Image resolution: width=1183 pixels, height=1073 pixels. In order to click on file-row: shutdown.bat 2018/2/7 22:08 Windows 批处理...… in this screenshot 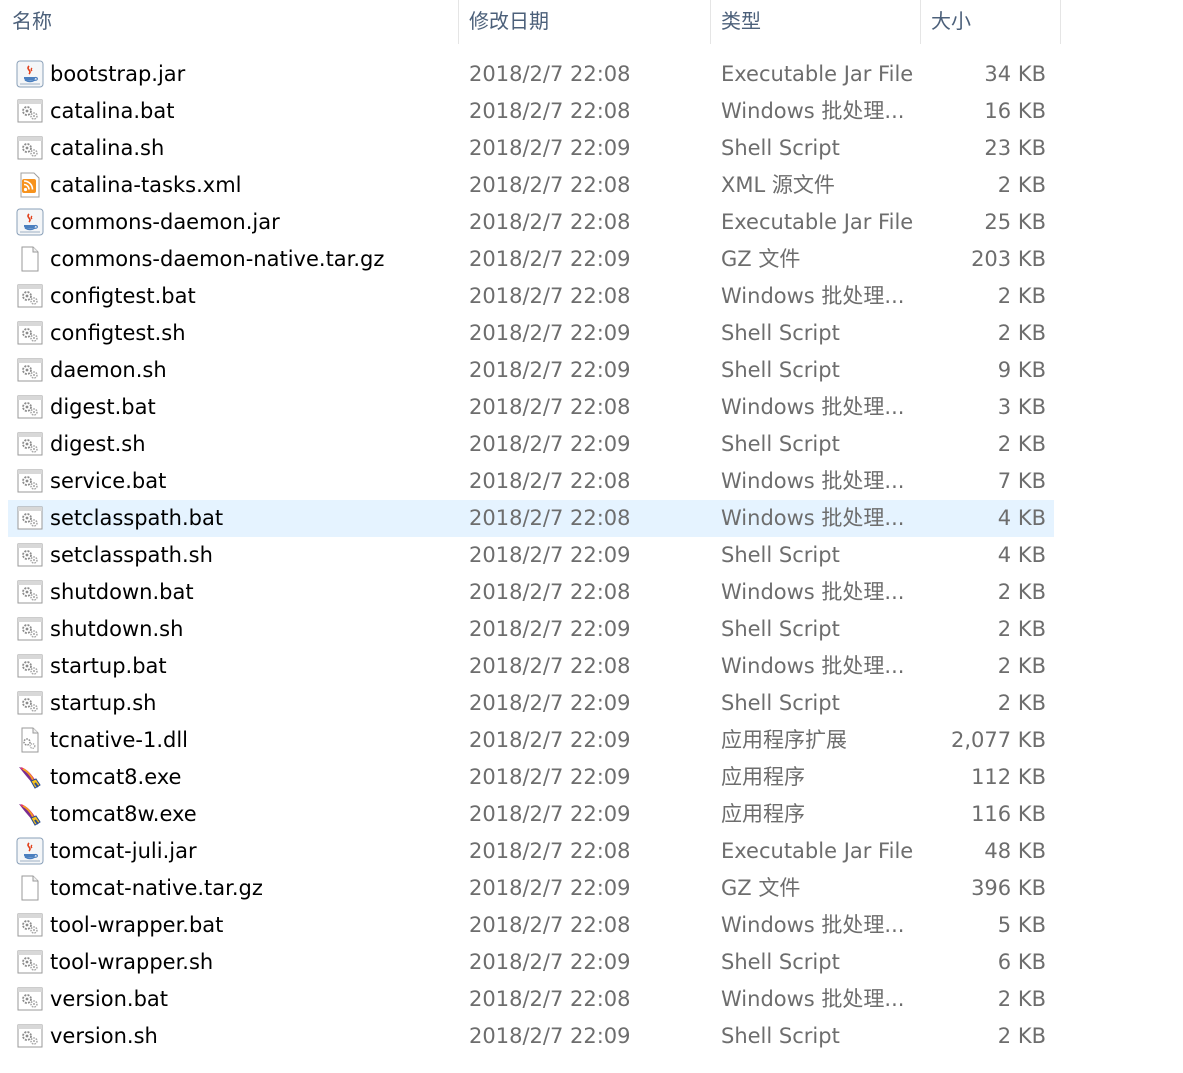, I will do `click(531, 592)`.